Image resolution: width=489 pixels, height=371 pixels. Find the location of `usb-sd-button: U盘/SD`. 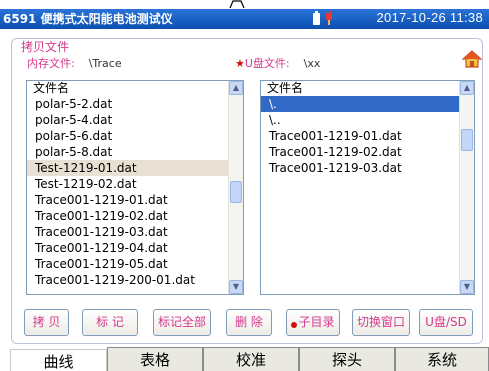

usb-sd-button: U盘/SD is located at coordinates (446, 322).